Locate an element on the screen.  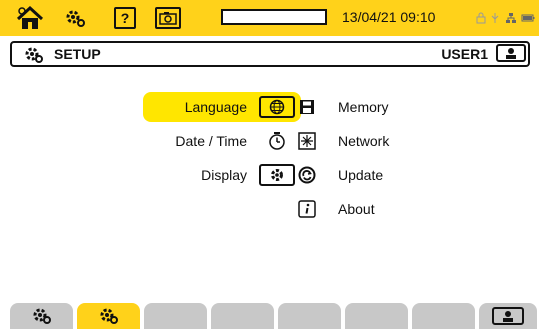
datetime-display: 13/04/21 09:10 is located at coordinates (389, 17).